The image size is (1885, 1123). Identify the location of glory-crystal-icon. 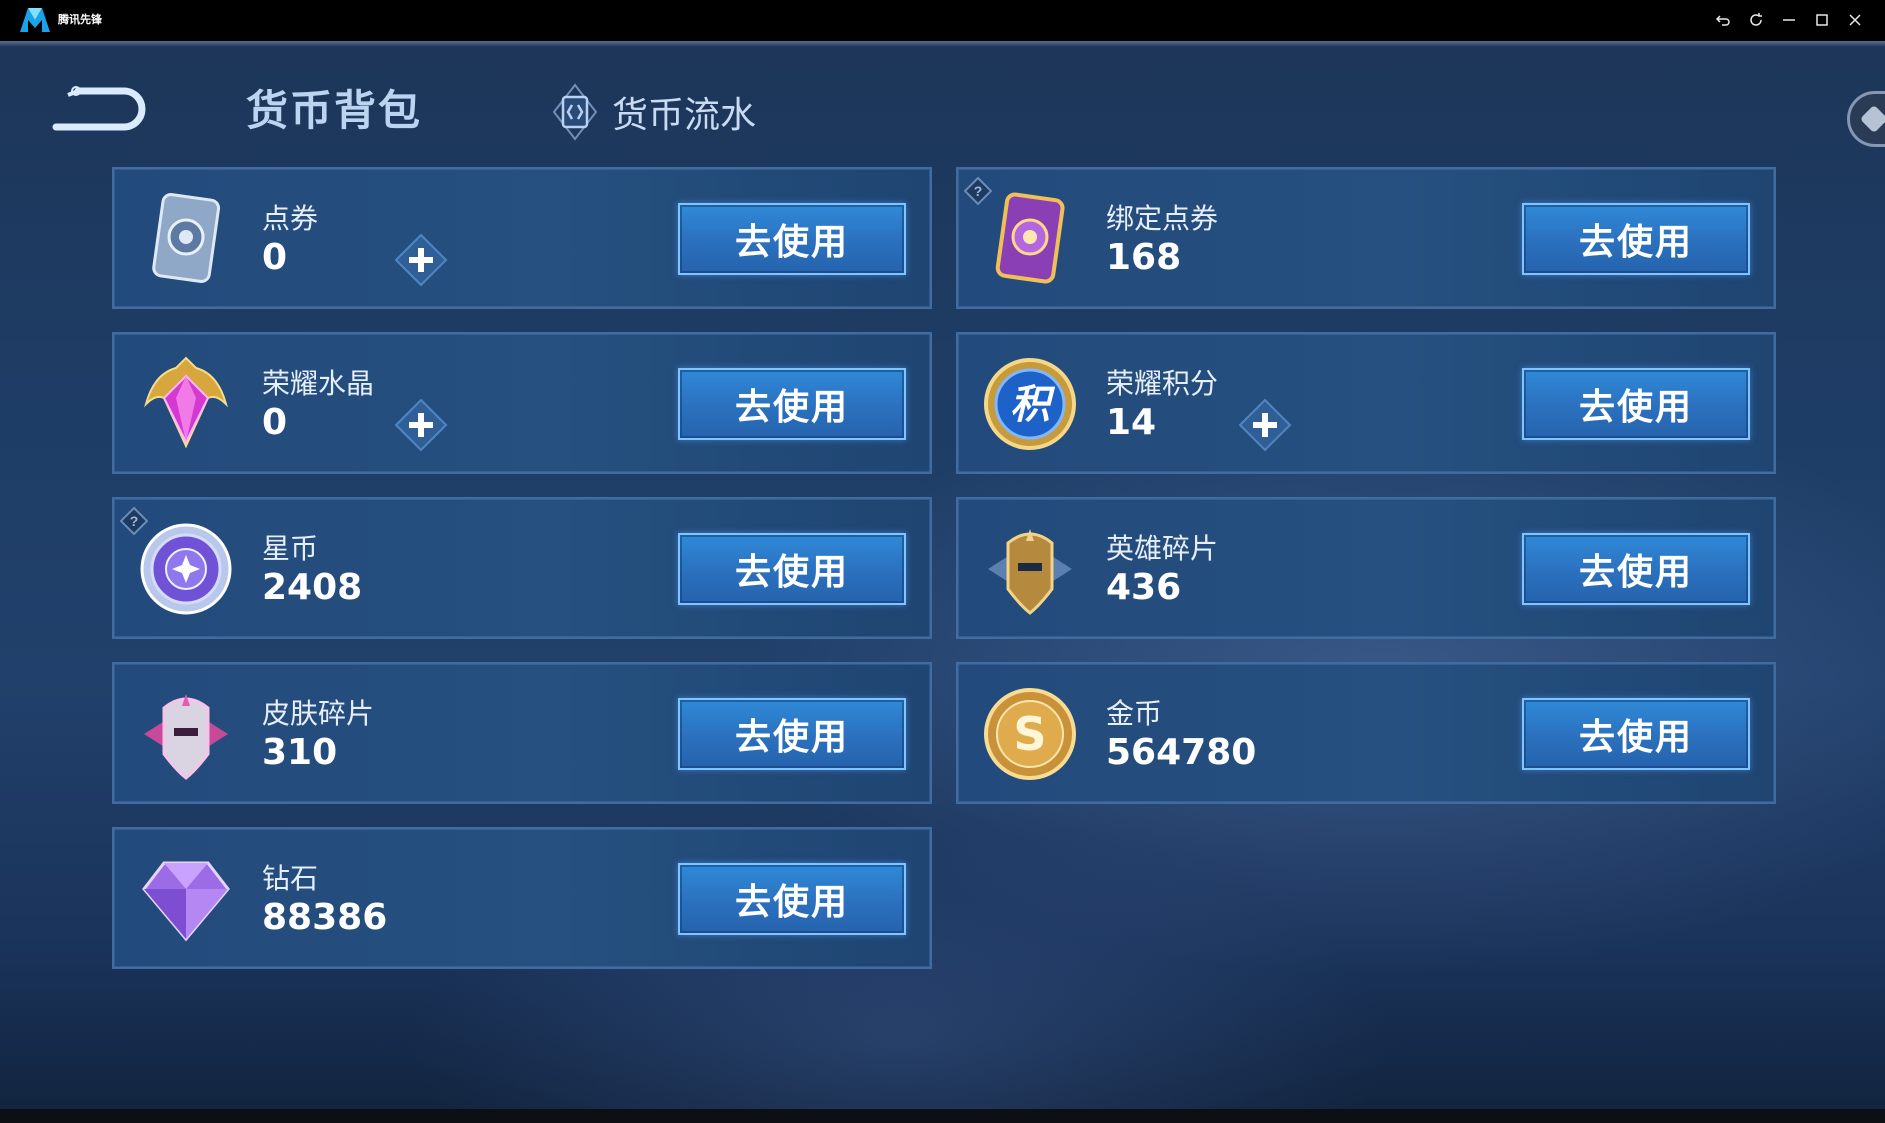
(186, 404).